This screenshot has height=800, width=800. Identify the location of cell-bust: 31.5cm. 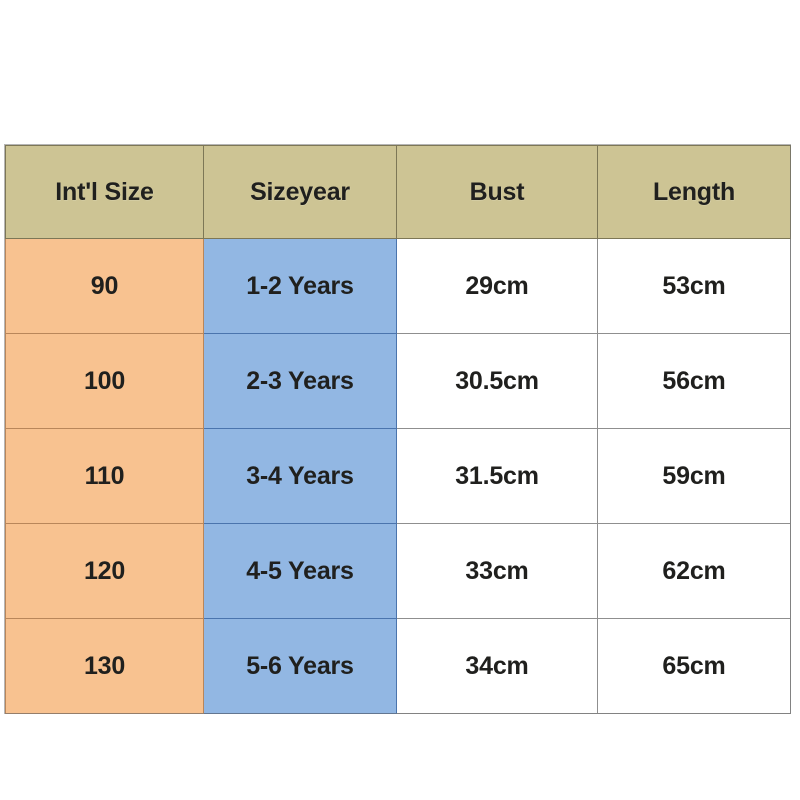
(497, 476).